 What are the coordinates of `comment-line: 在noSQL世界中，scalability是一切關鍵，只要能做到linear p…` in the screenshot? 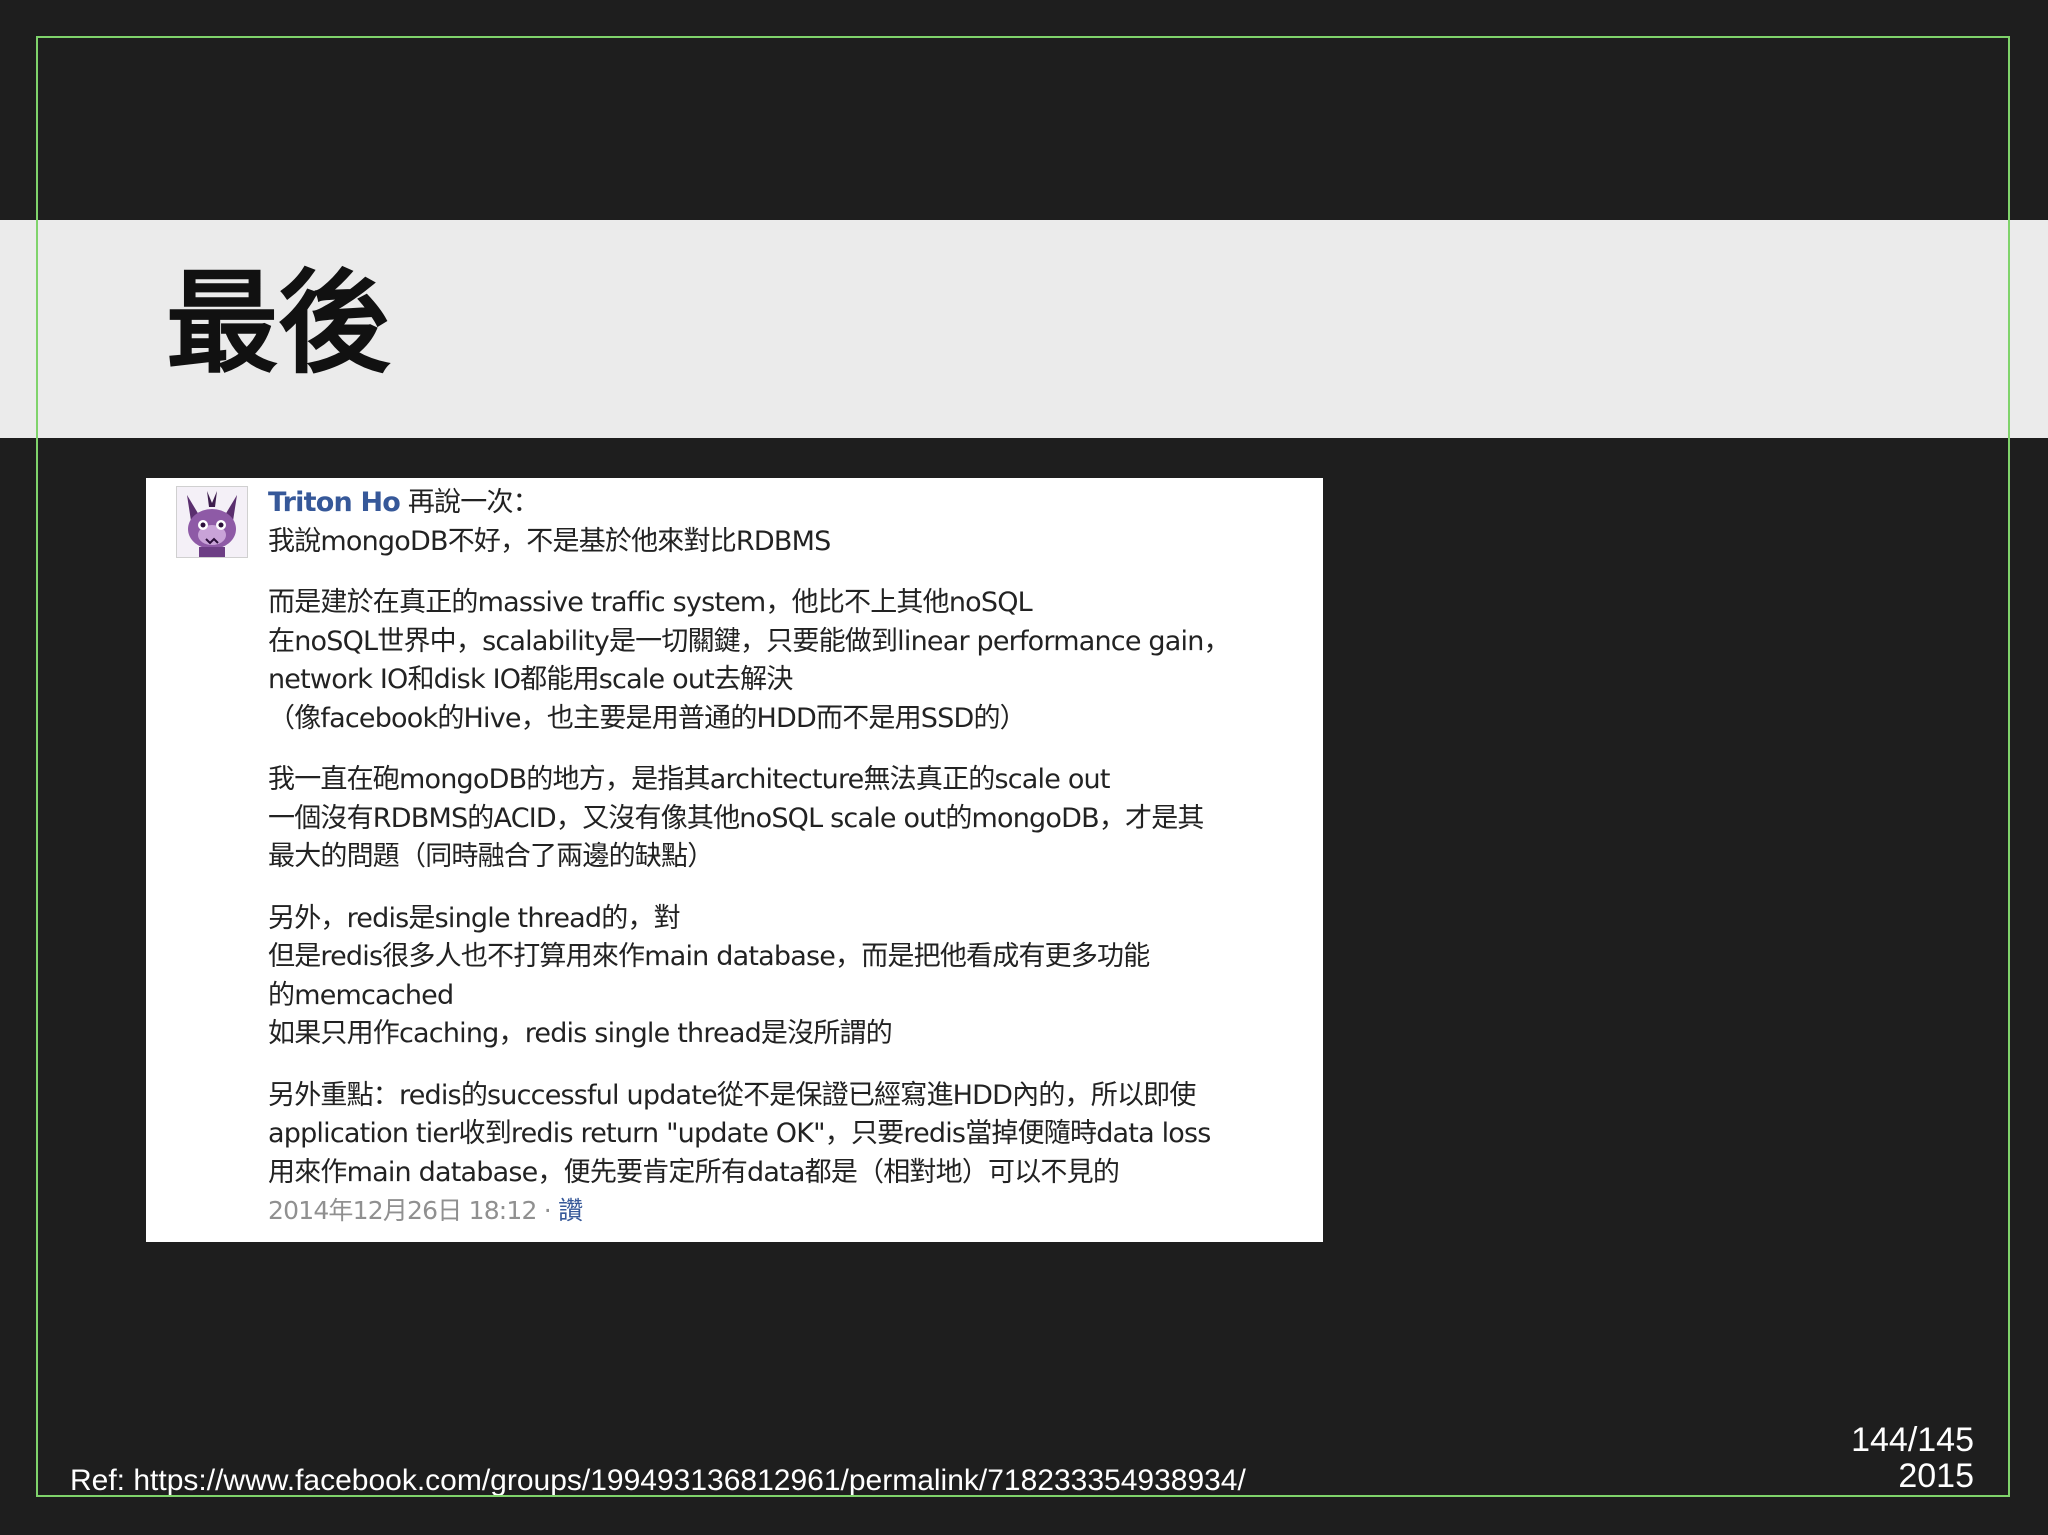 It's located at (749, 641).